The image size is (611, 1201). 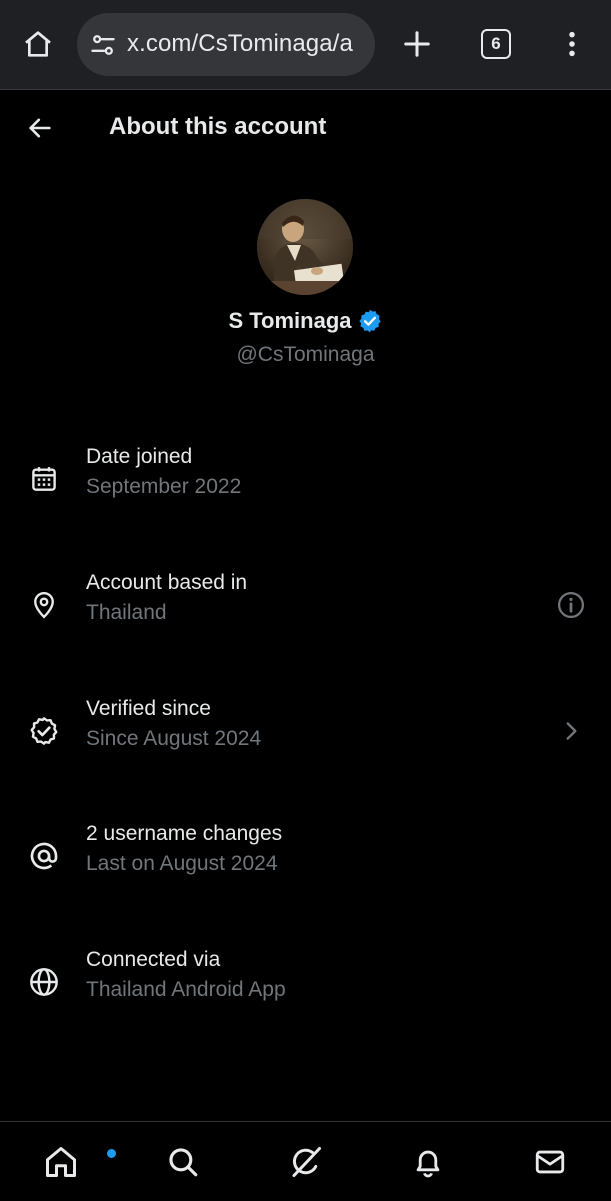 I want to click on url-text: x.com/CsTominaga/a, so click(x=240, y=43).